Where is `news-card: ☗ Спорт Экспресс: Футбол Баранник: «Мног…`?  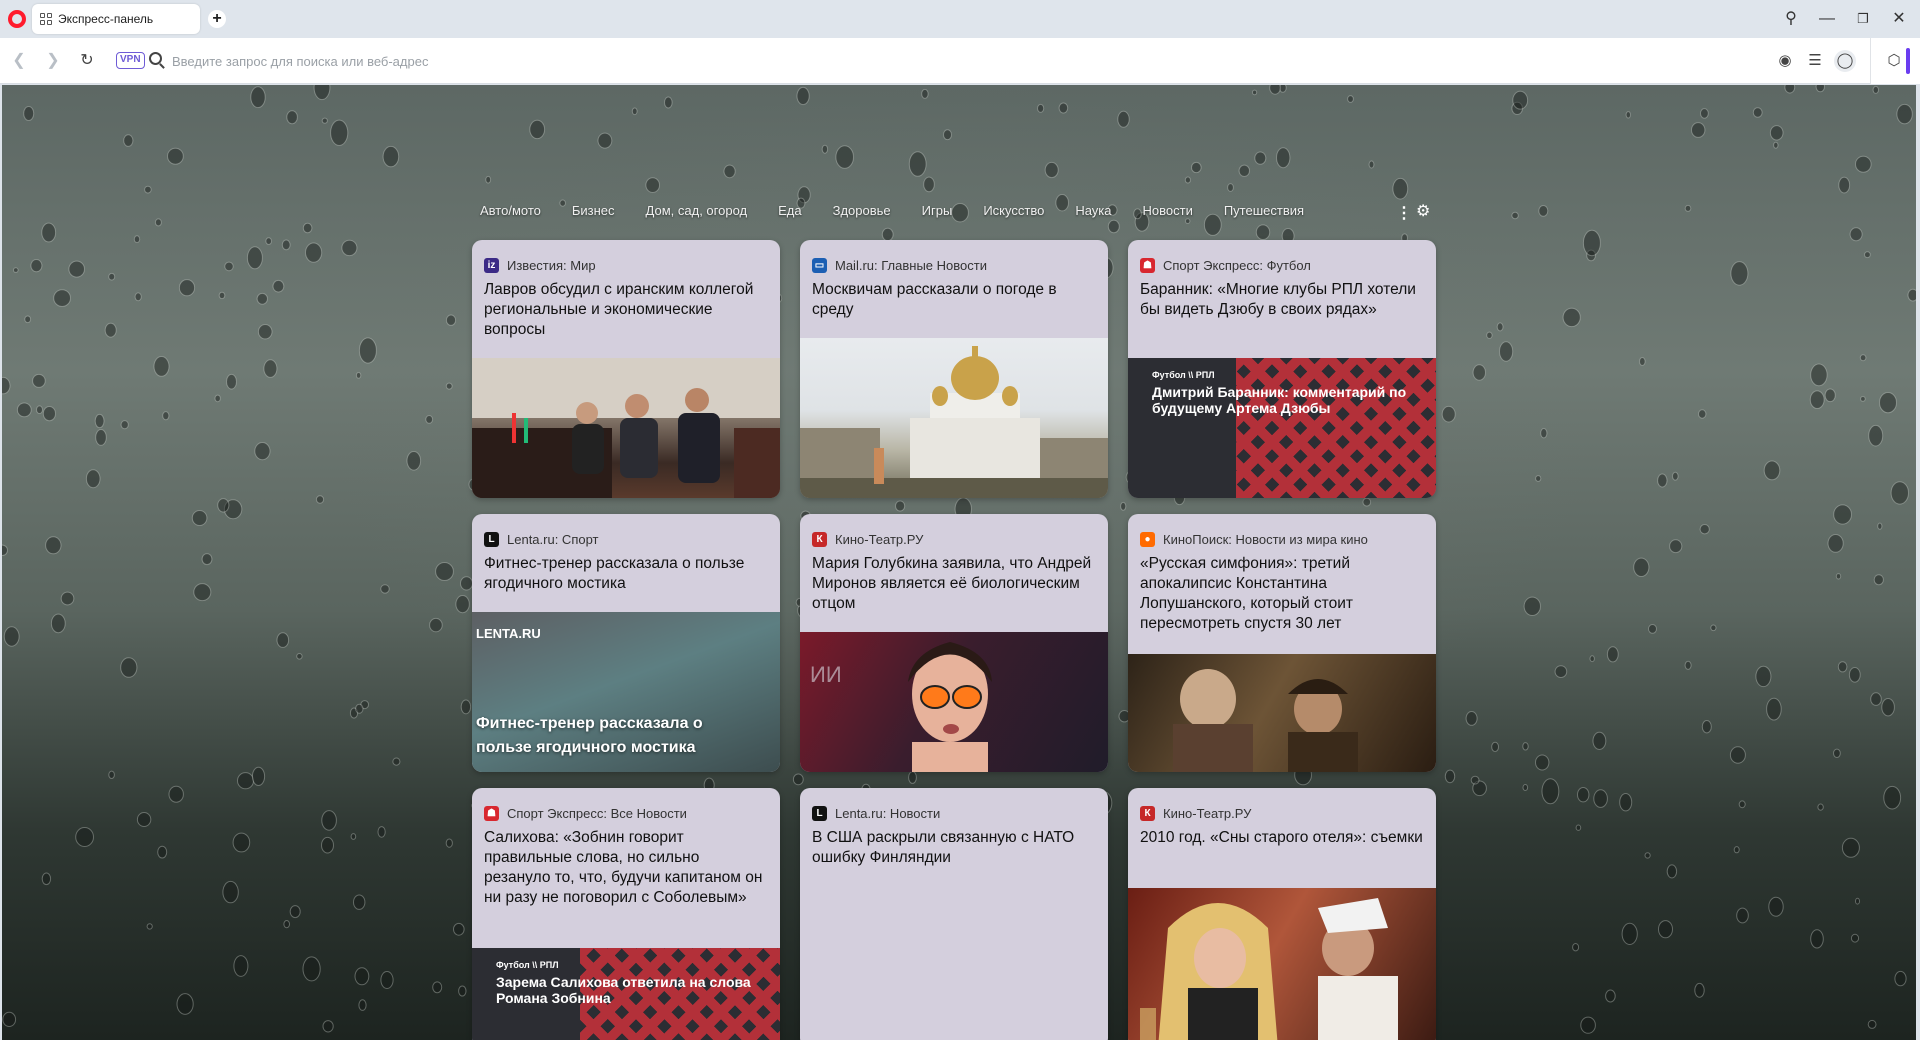 news-card: ☗ Спорт Экспресс: Футбол Баранник: «Мног… is located at coordinates (1282, 369).